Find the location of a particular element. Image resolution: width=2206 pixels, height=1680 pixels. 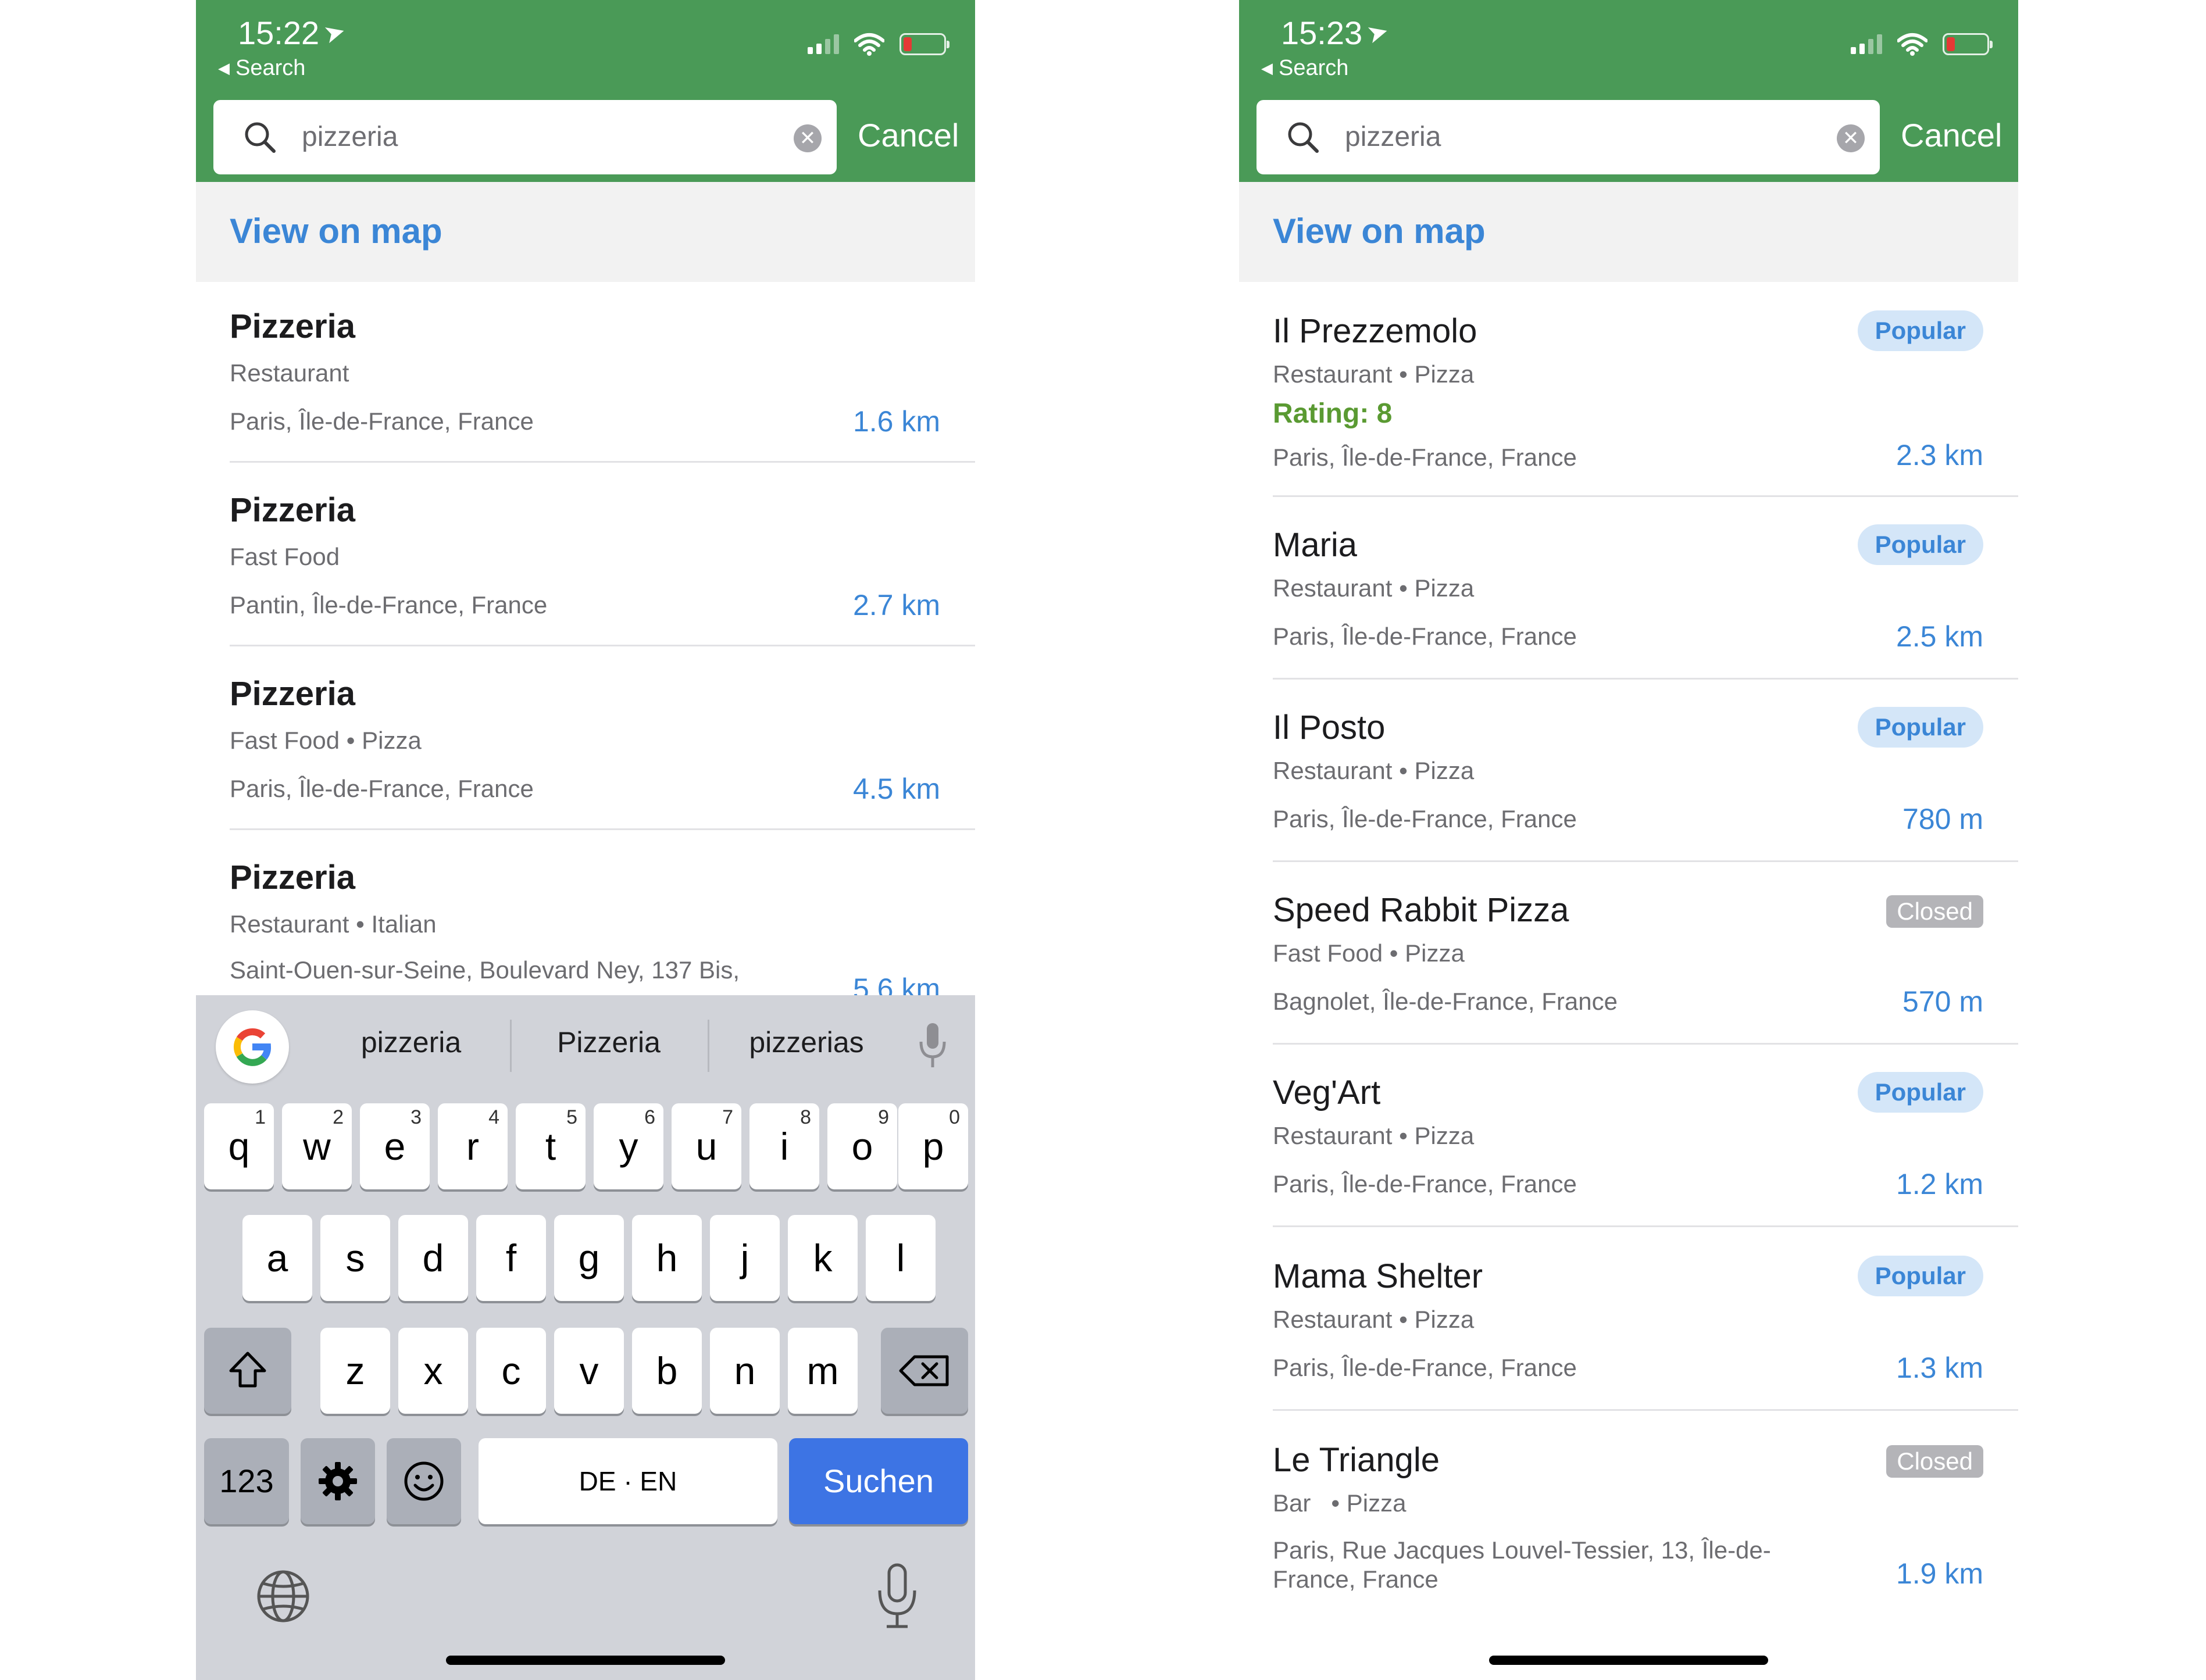

shift-icon is located at coordinates (247, 1370).